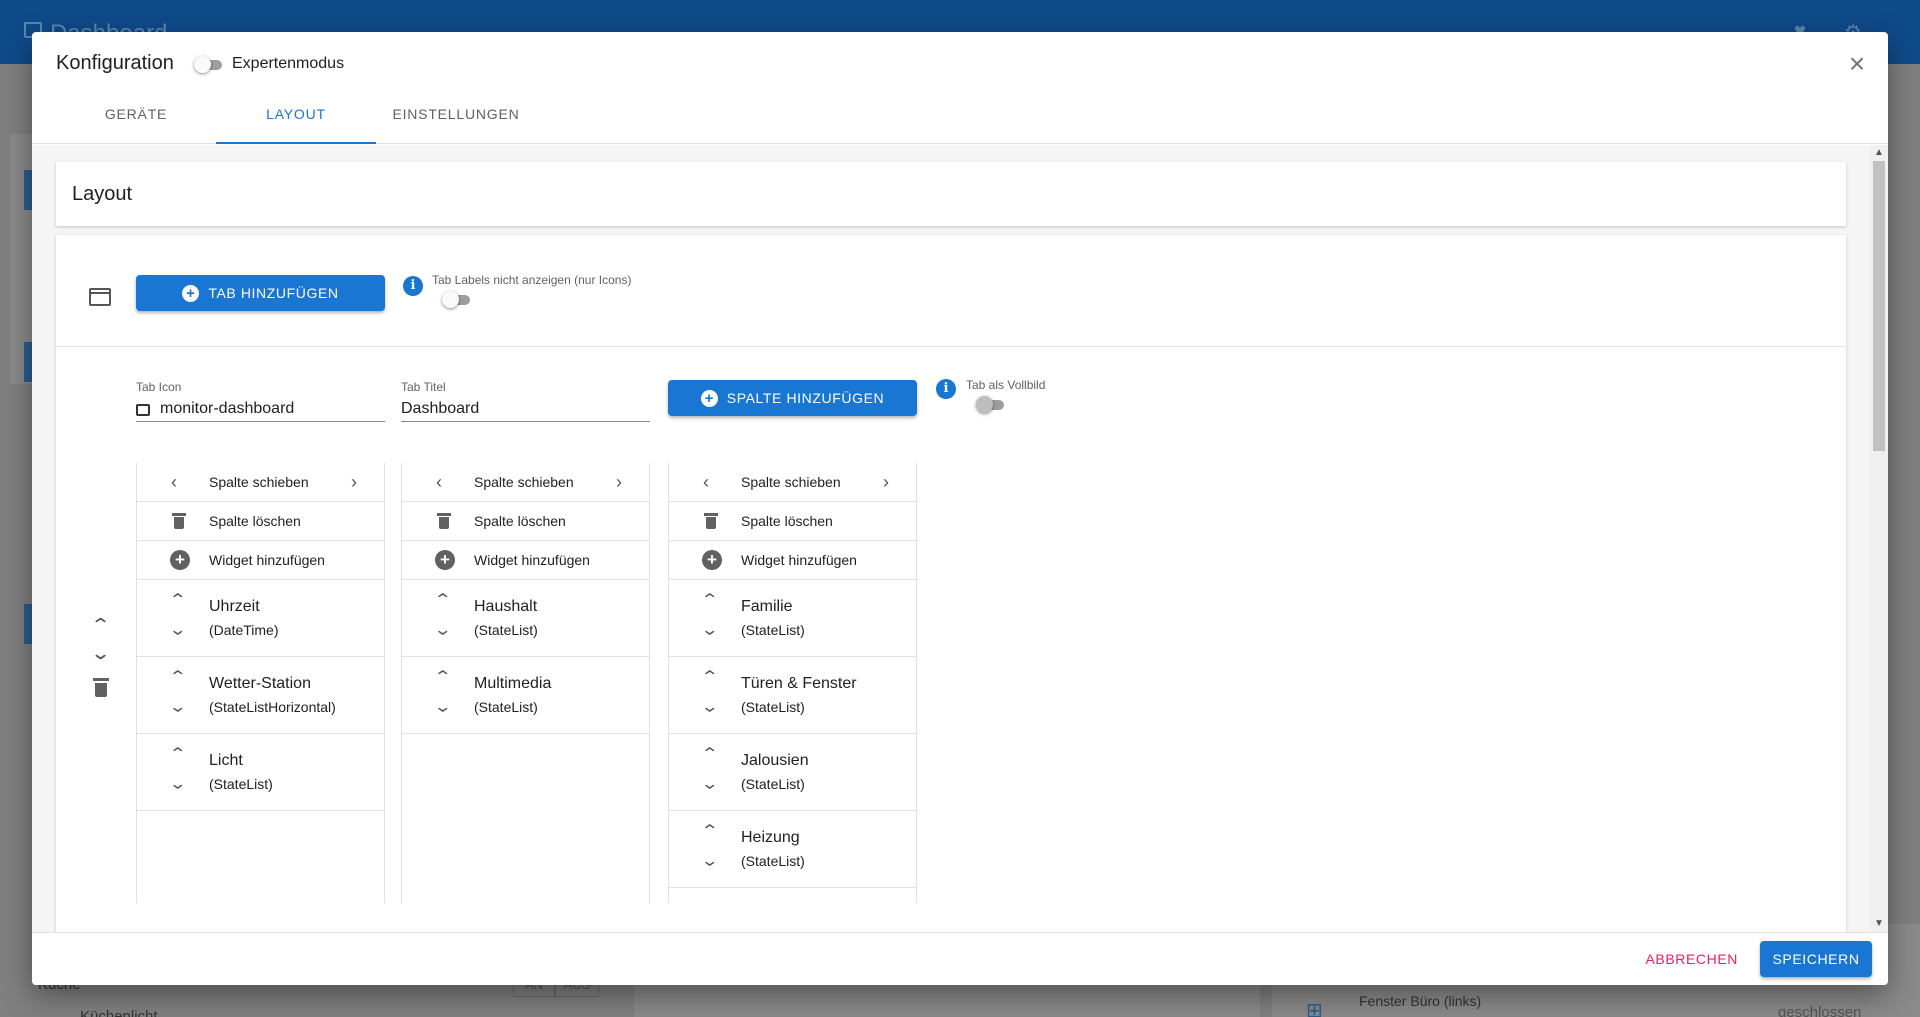 This screenshot has width=1920, height=1017. I want to click on scrollbar-thumb, so click(1879, 306).